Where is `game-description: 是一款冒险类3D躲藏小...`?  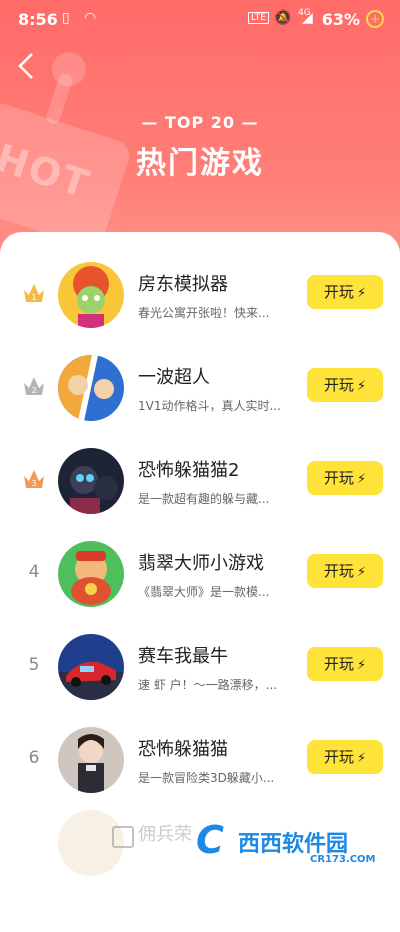
game-description: 是一款冒险类3D躲藏小... is located at coordinates (206, 778).